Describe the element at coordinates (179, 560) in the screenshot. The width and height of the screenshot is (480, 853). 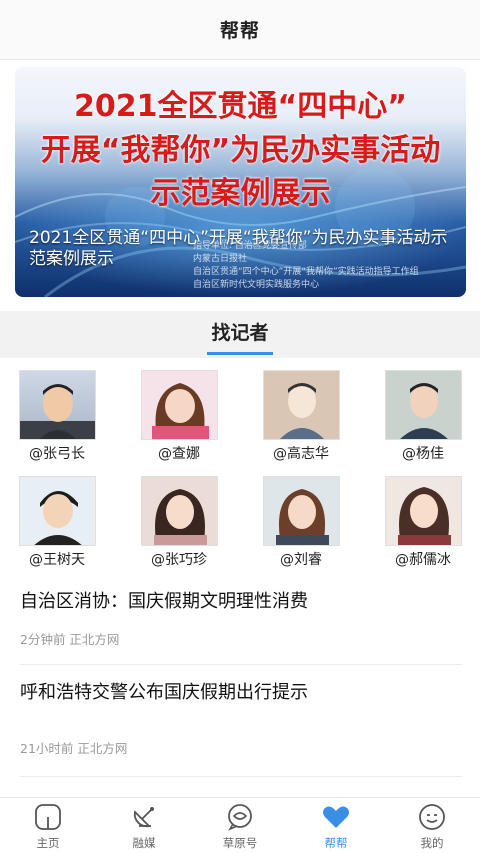
I see `reporter-name: @张巧珍` at that location.